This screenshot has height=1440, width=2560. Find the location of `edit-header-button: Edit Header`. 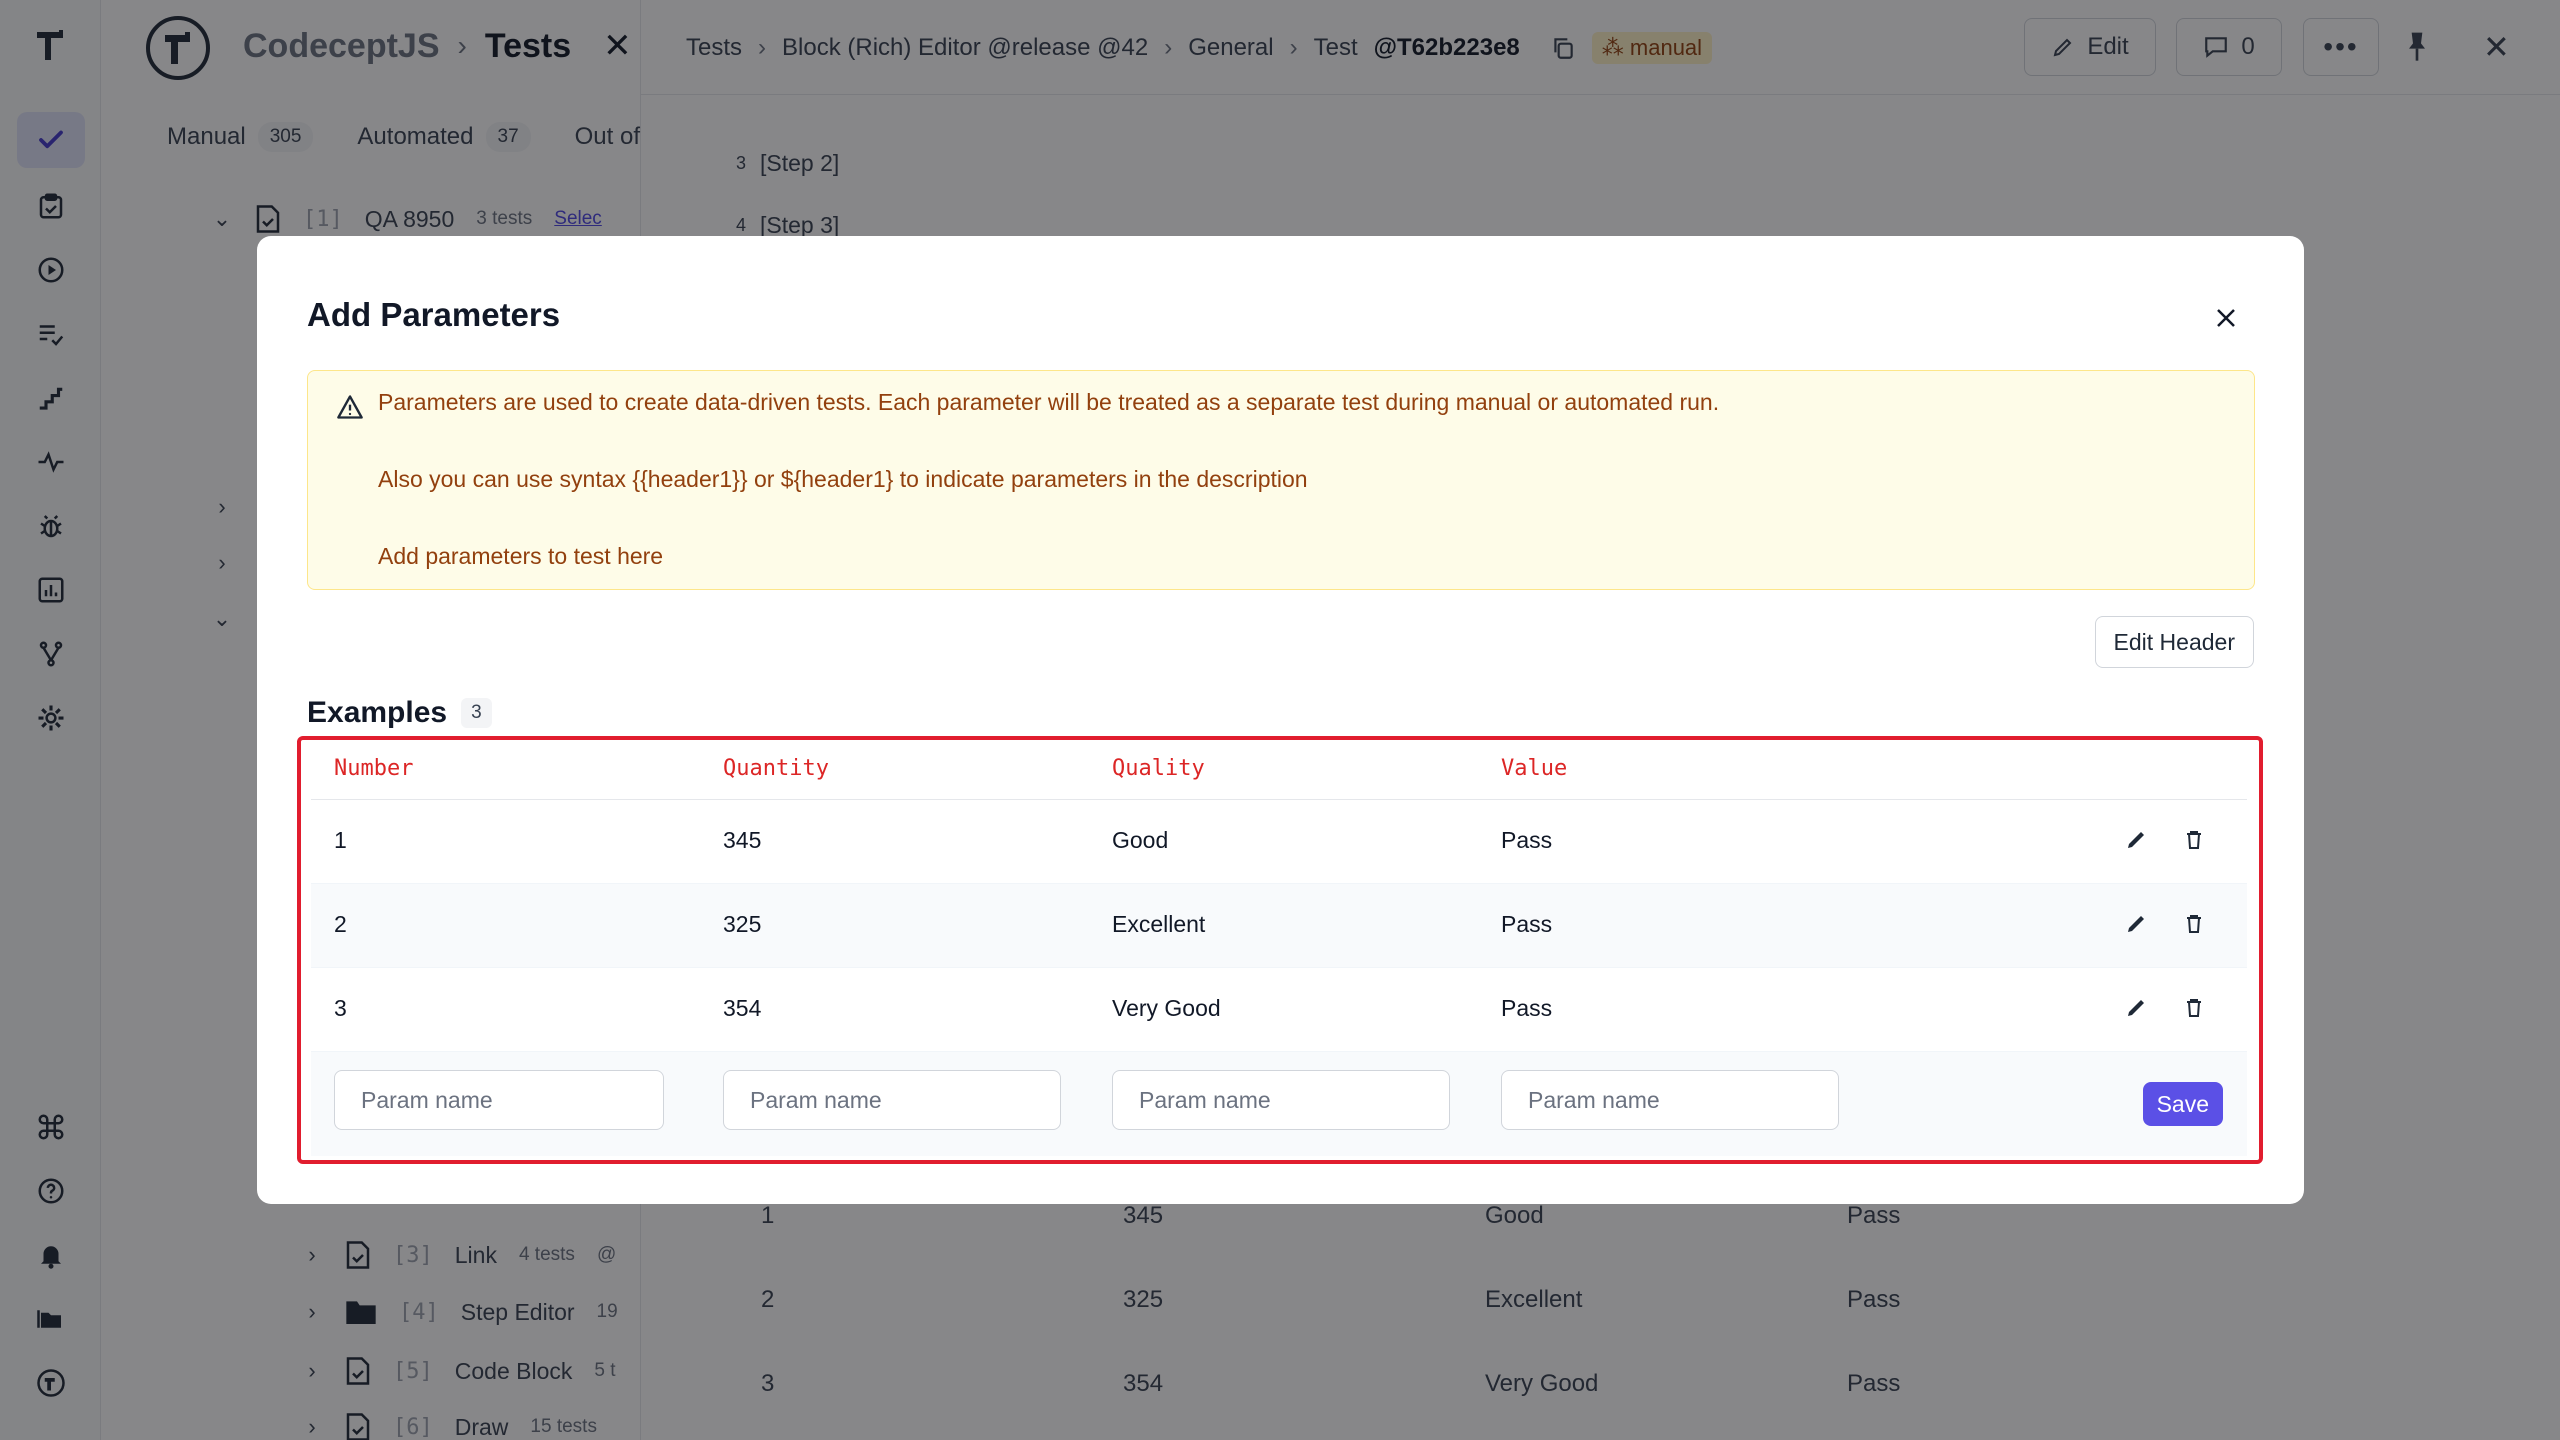

edit-header-button: Edit Header is located at coordinates (2174, 642).